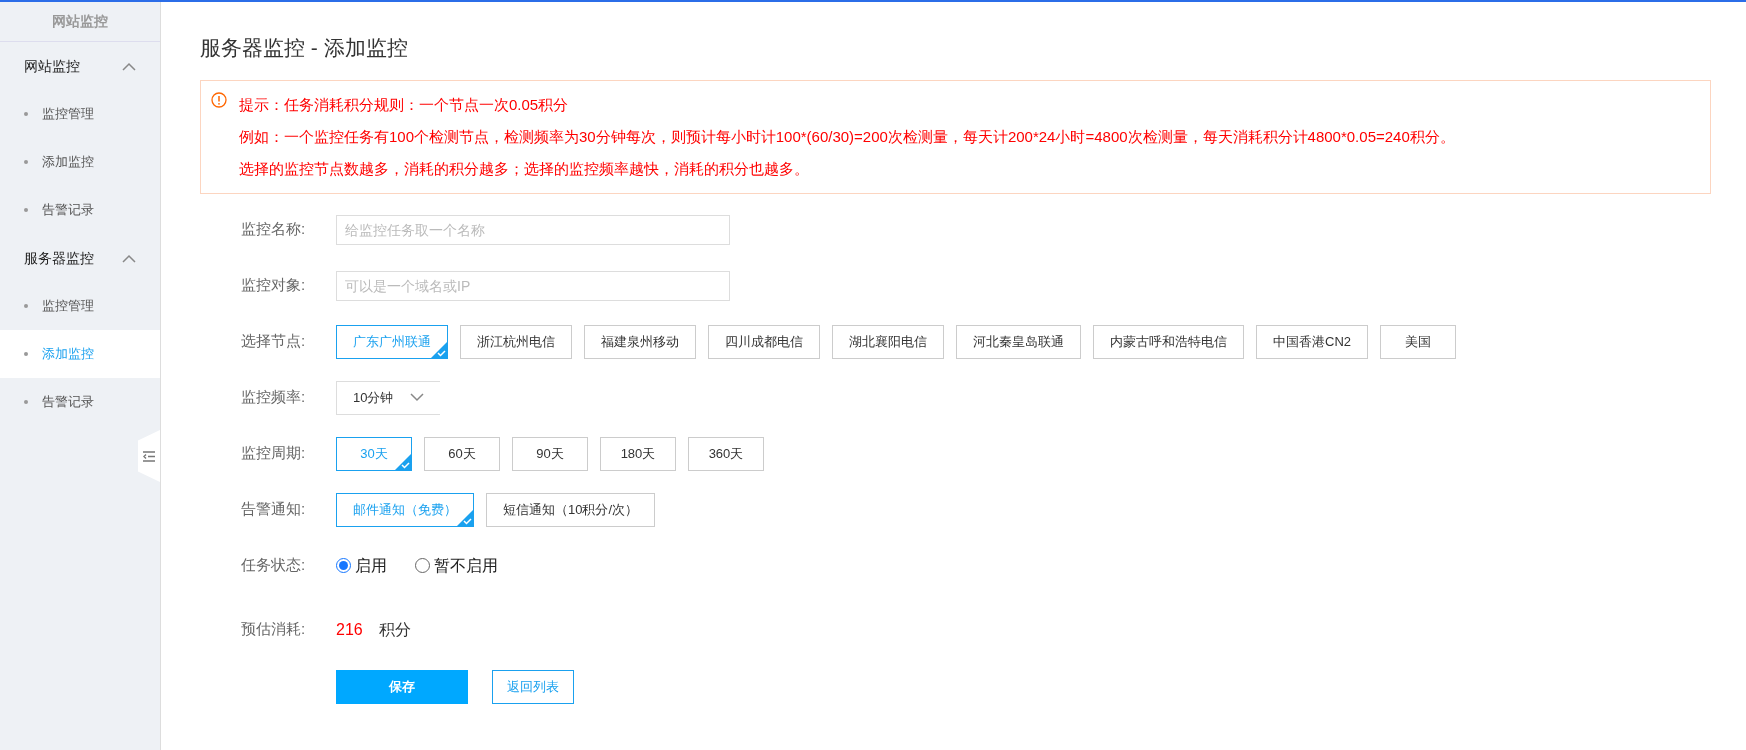 Image resolution: width=1746 pixels, height=750 pixels. Describe the element at coordinates (273, 509) in the screenshot. I see `field-label: 告警通知:` at that location.